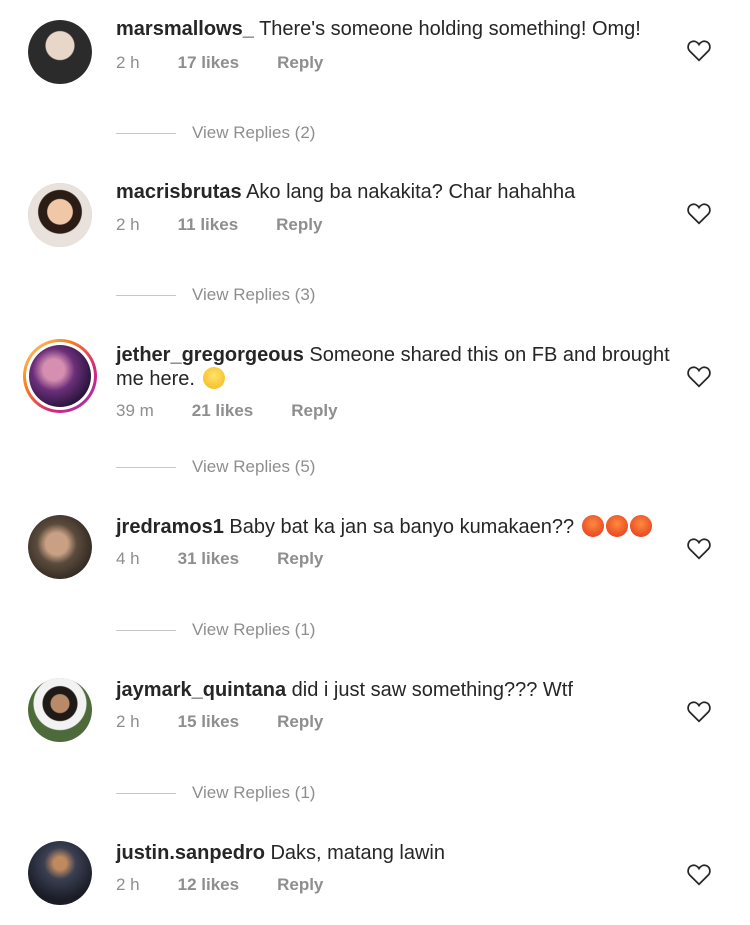  What do you see at coordinates (357, 853) in the screenshot?
I see `comment-text: Daks, matang lawin` at bounding box center [357, 853].